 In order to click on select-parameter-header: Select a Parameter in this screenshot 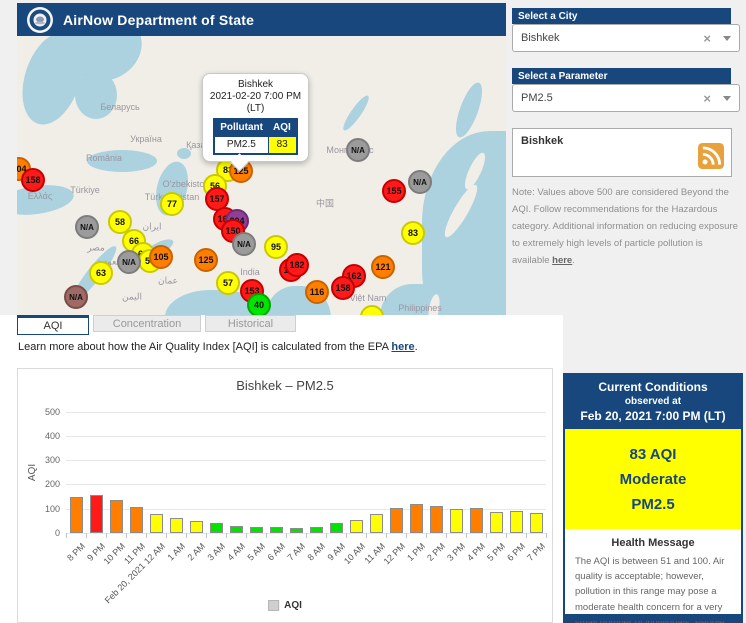, I will do `click(621, 76)`.